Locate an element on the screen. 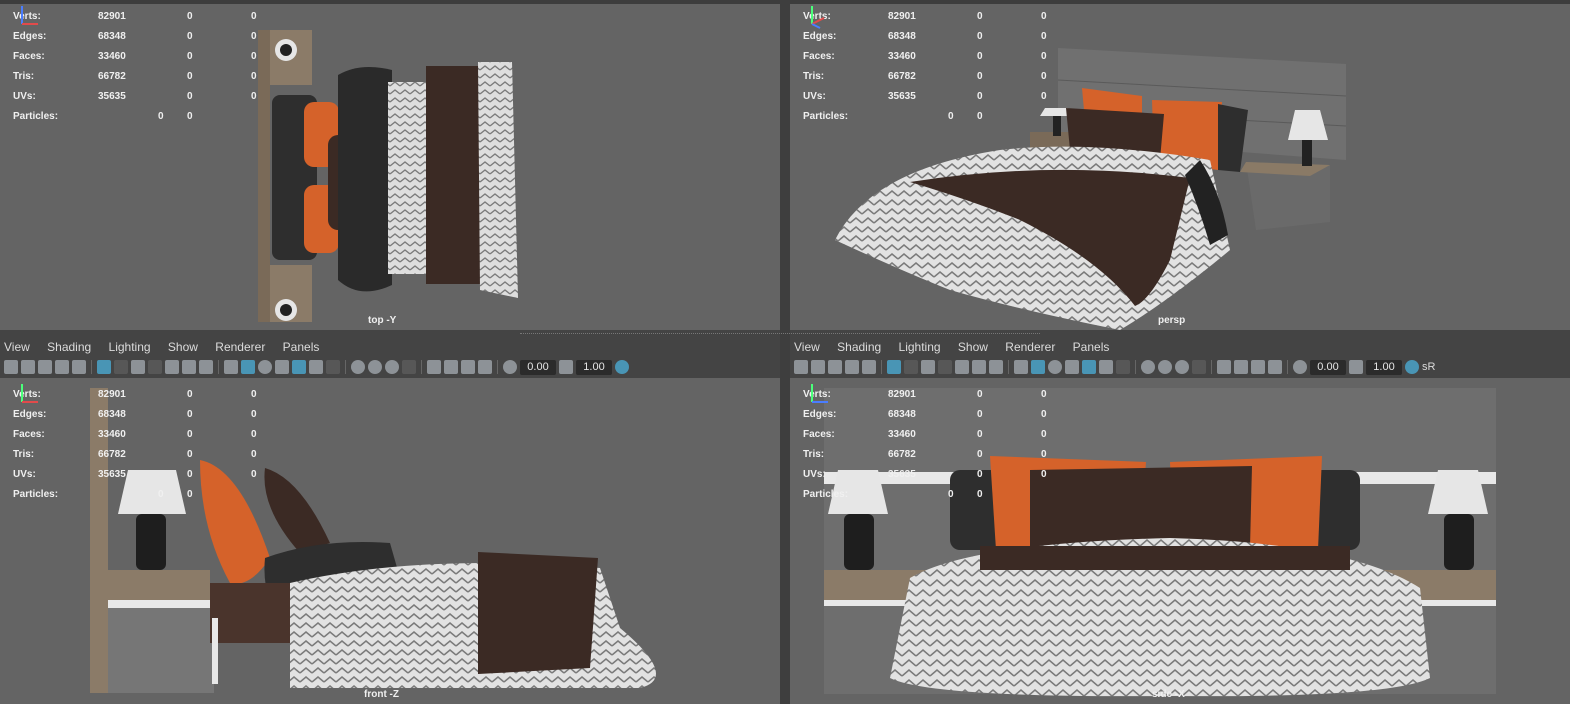 The height and width of the screenshot is (704, 1570). viewport-splitter-vertical is located at coordinates (785, 352).